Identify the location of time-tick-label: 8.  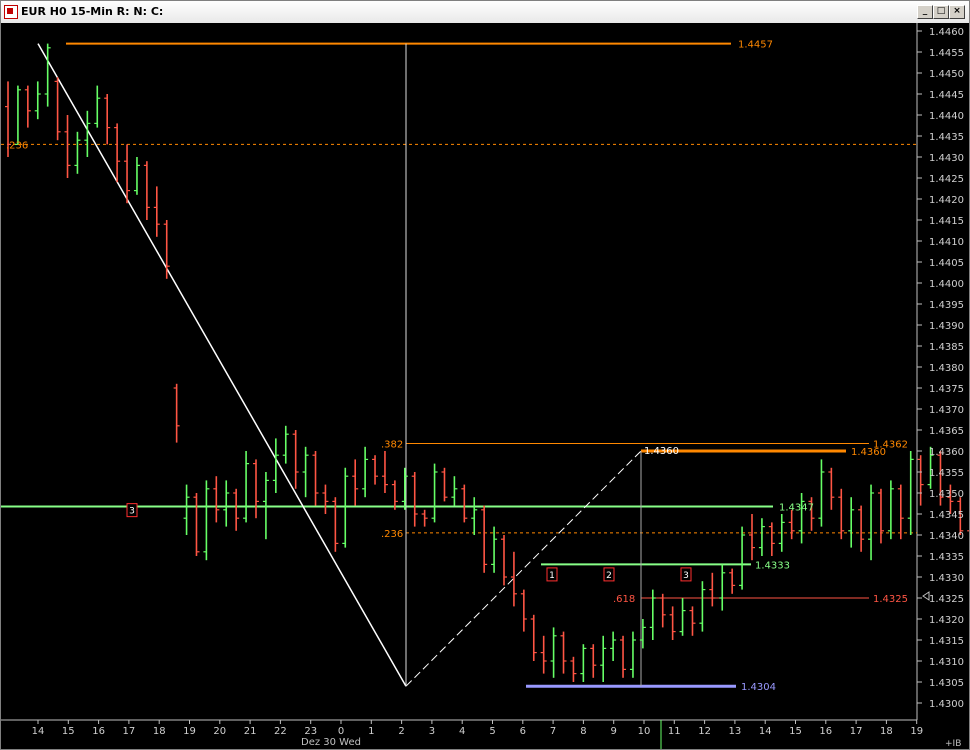
(583, 731).